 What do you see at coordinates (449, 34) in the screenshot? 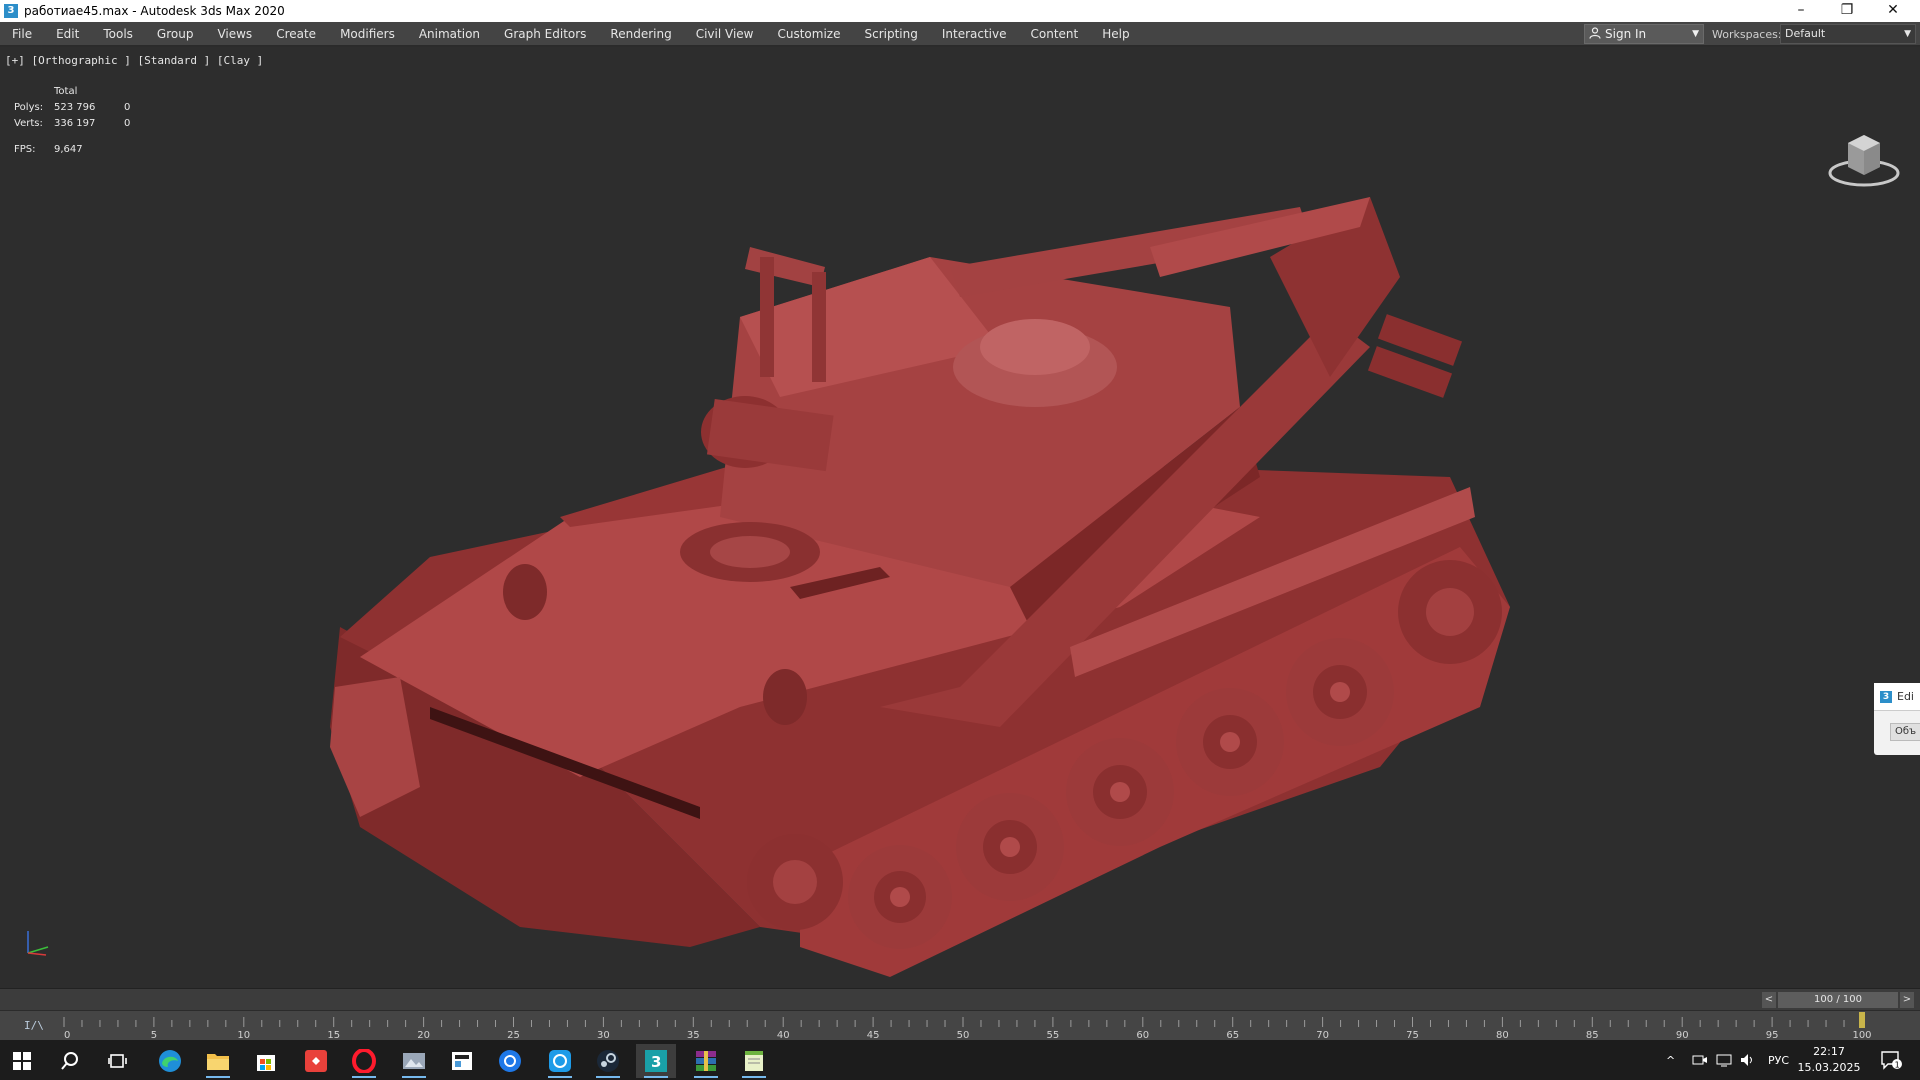
I see `menu-animation: Animation` at bounding box center [449, 34].